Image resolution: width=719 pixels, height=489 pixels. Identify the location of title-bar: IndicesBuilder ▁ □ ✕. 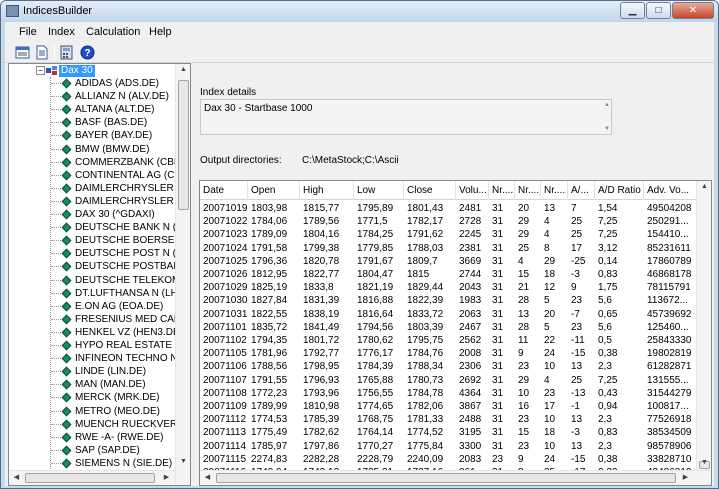
(359, 11).